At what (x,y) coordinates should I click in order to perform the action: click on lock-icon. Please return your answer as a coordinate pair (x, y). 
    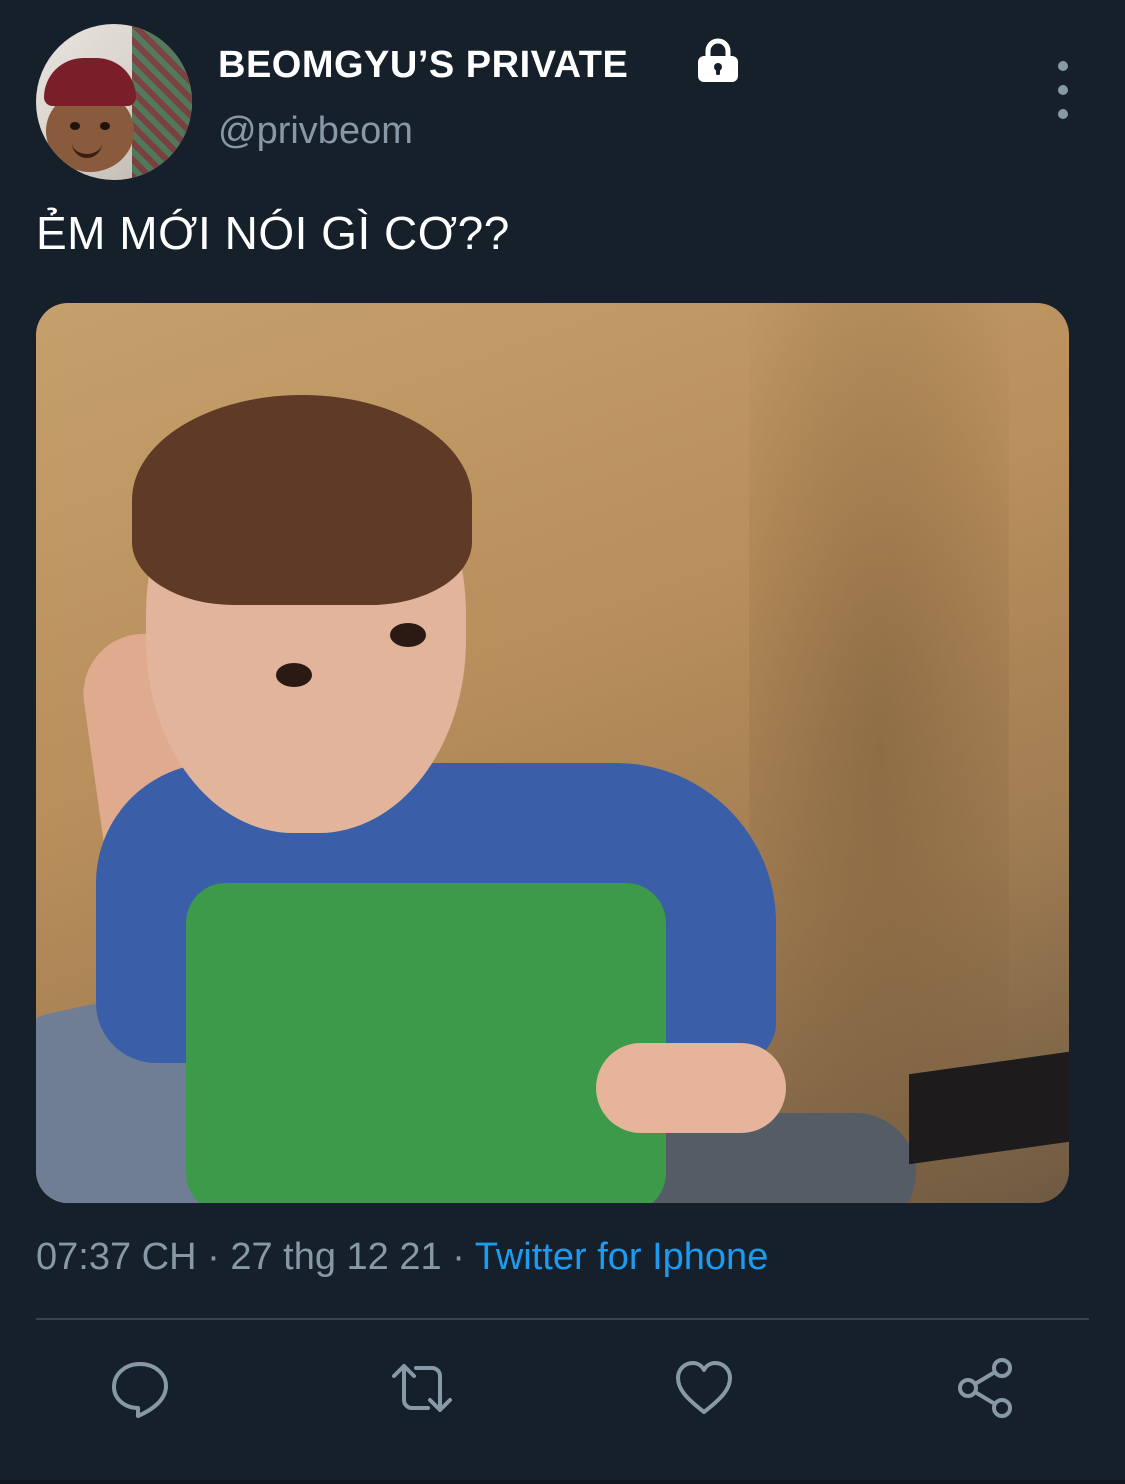
    Looking at the image, I should click on (718, 60).